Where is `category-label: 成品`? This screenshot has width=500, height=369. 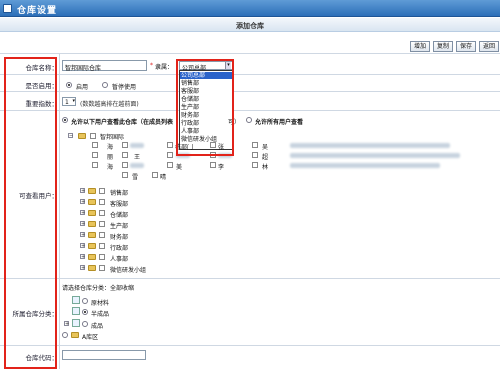
category-label: 成品 is located at coordinates (97, 326).